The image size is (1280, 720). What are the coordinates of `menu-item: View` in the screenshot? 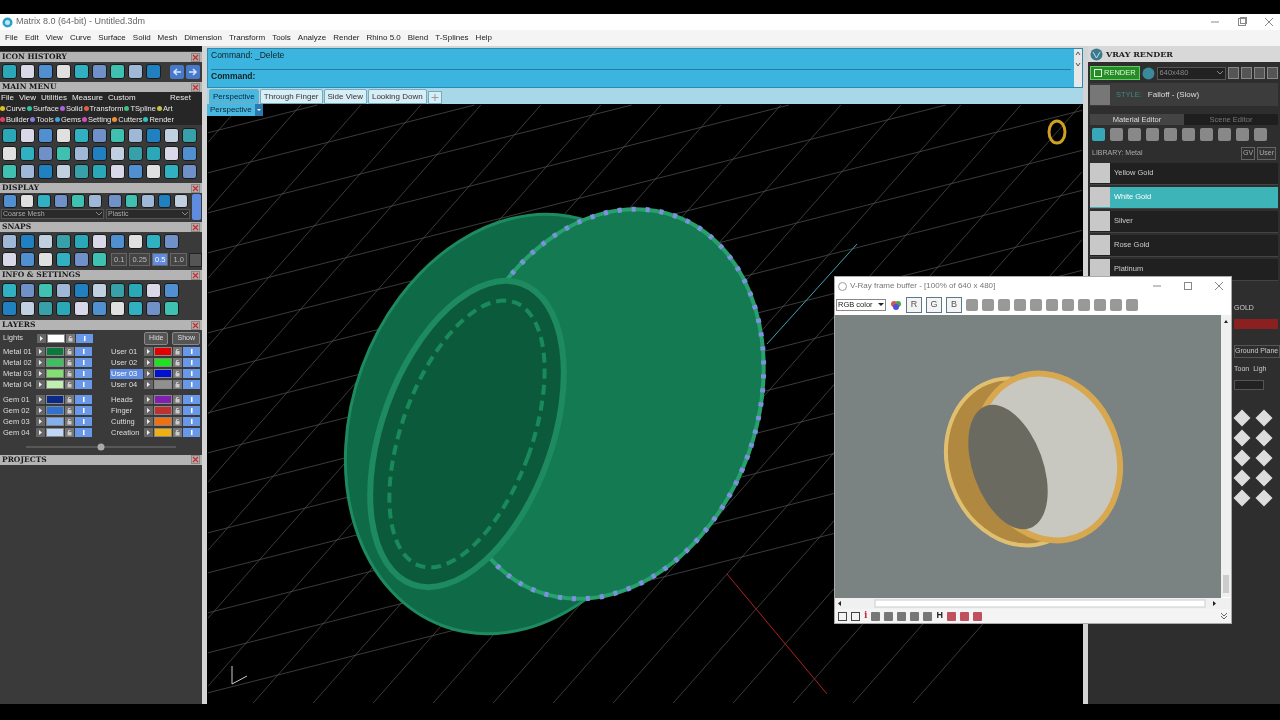 It's located at (27, 97).